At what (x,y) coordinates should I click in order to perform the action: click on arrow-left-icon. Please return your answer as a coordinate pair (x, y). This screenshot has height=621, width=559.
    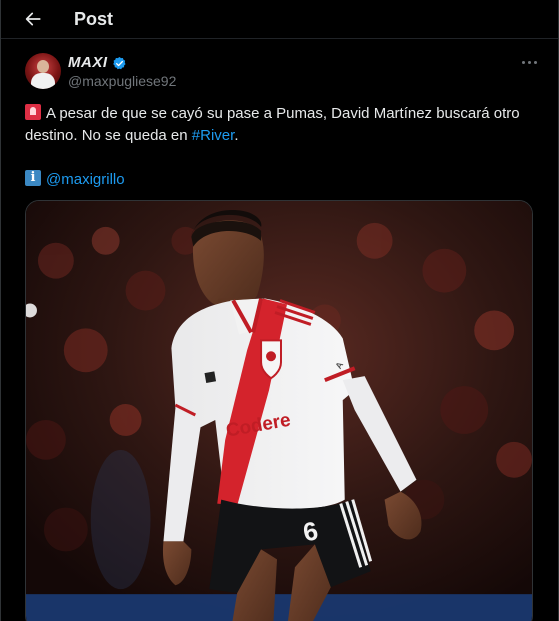
    Looking at the image, I should click on (33, 19).